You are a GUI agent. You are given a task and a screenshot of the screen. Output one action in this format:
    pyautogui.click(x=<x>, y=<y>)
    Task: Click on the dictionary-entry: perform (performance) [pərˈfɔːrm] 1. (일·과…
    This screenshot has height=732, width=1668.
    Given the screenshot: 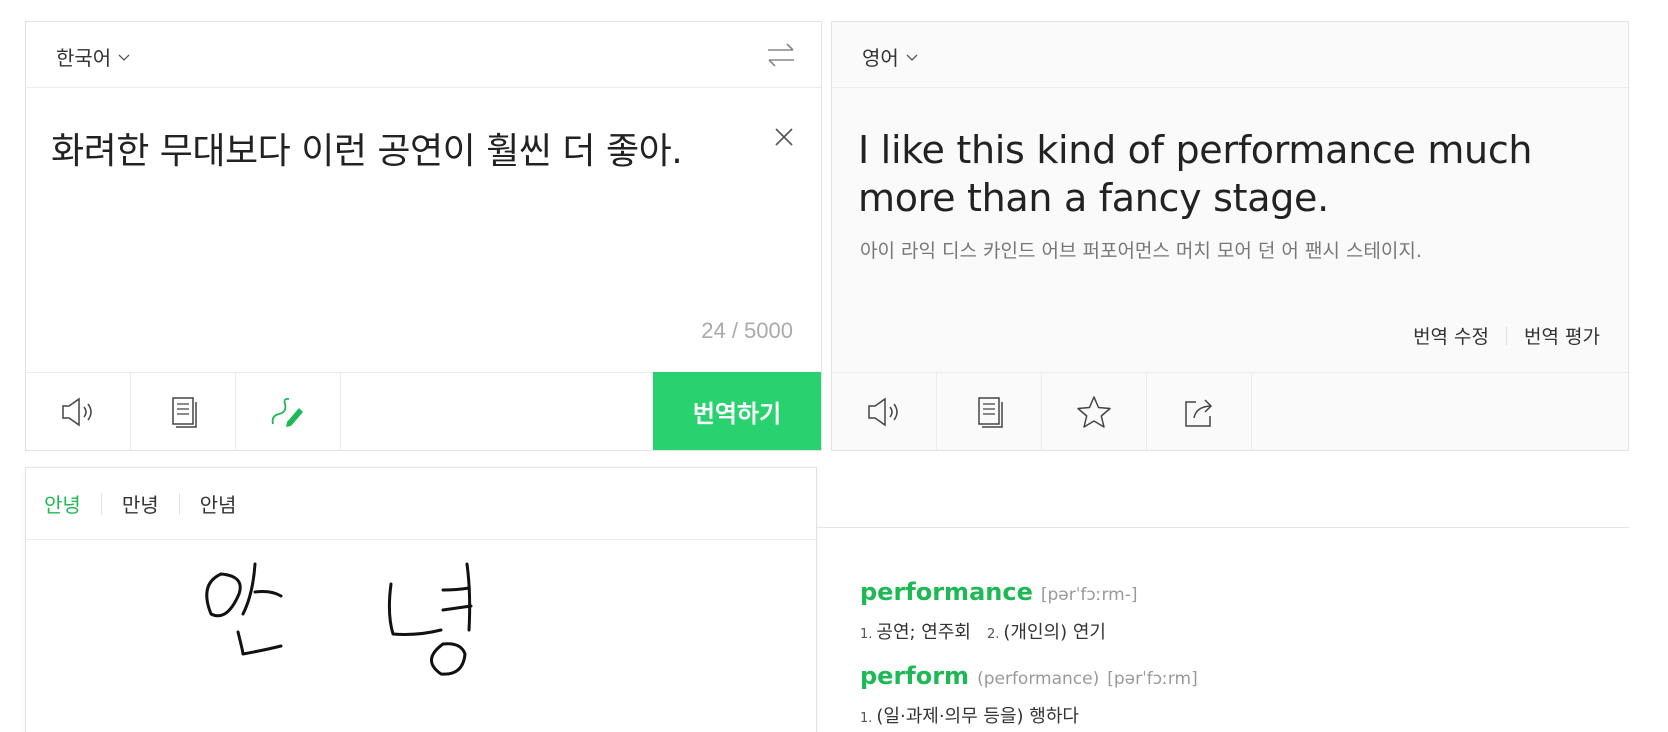 What is the action you would take?
    pyautogui.click(x=1220, y=695)
    